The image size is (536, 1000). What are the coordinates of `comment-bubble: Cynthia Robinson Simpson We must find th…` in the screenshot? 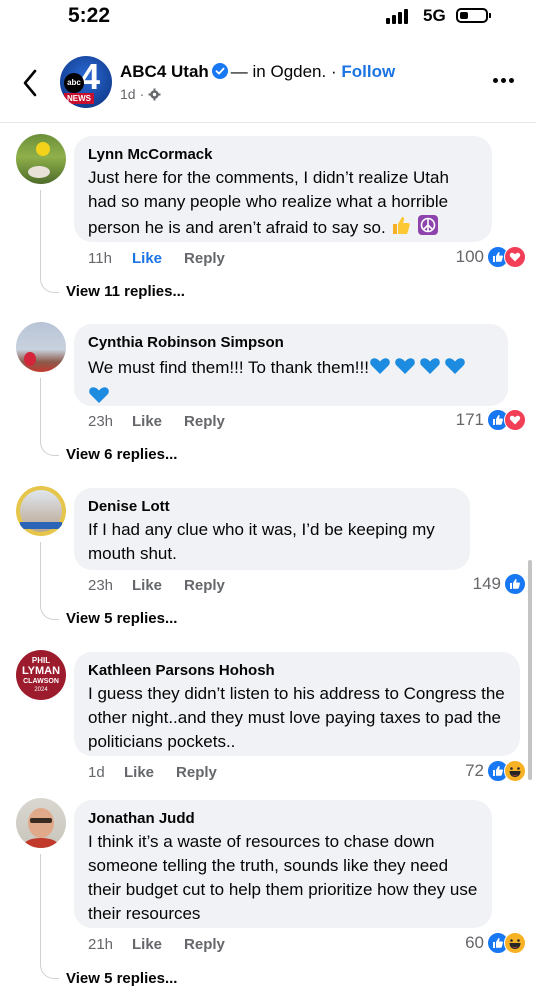 It's located at (291, 365).